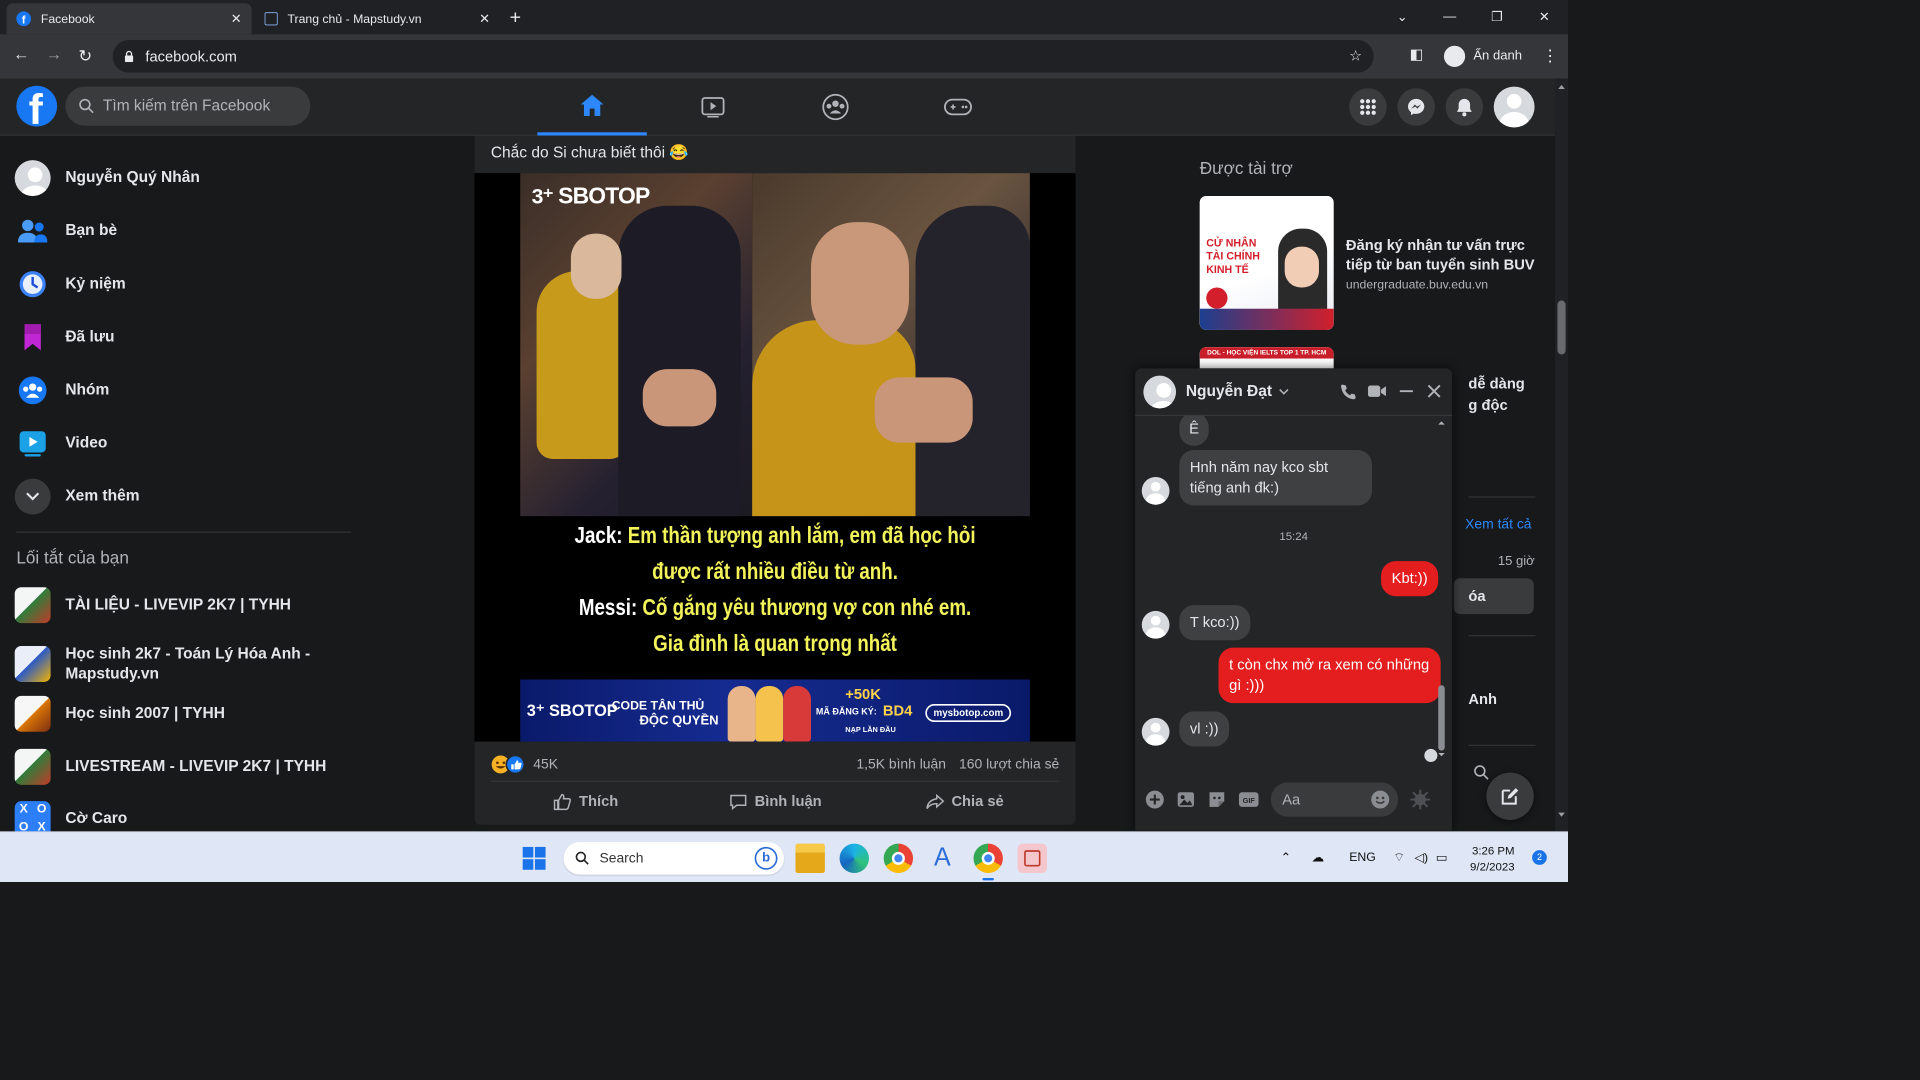  What do you see at coordinates (1217, 800) in the screenshot?
I see `sticker-icon` at bounding box center [1217, 800].